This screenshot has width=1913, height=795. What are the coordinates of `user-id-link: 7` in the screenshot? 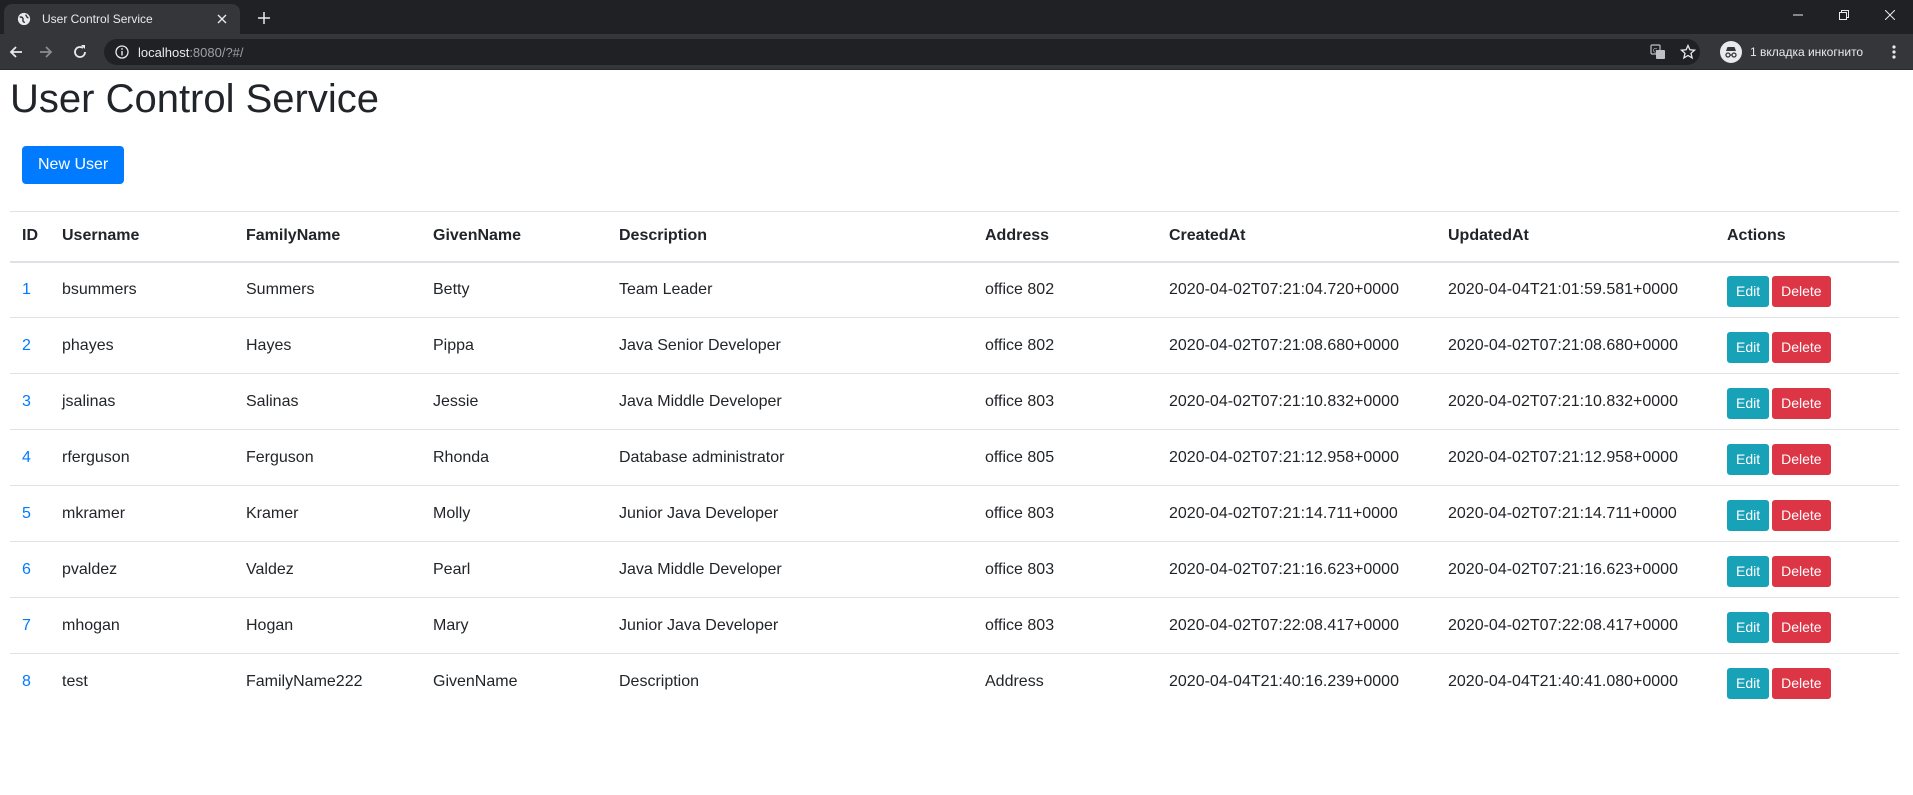 It's located at (26, 625).